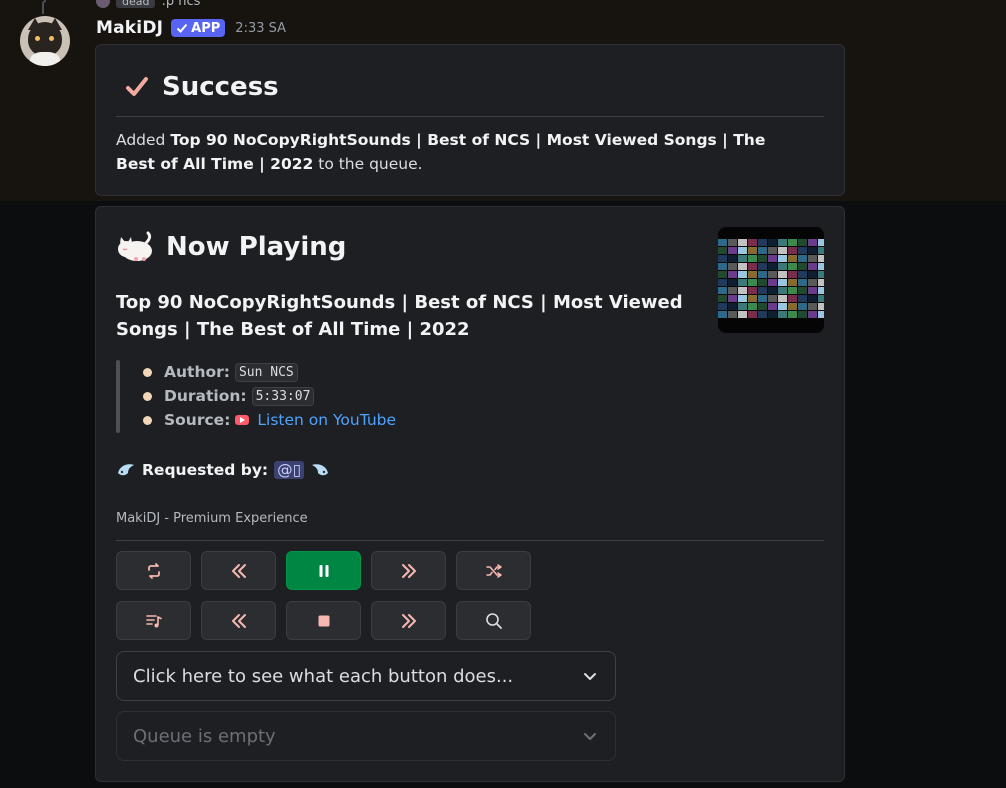 The height and width of the screenshot is (788, 1006). I want to click on duration-label: Duration:, so click(205, 396).